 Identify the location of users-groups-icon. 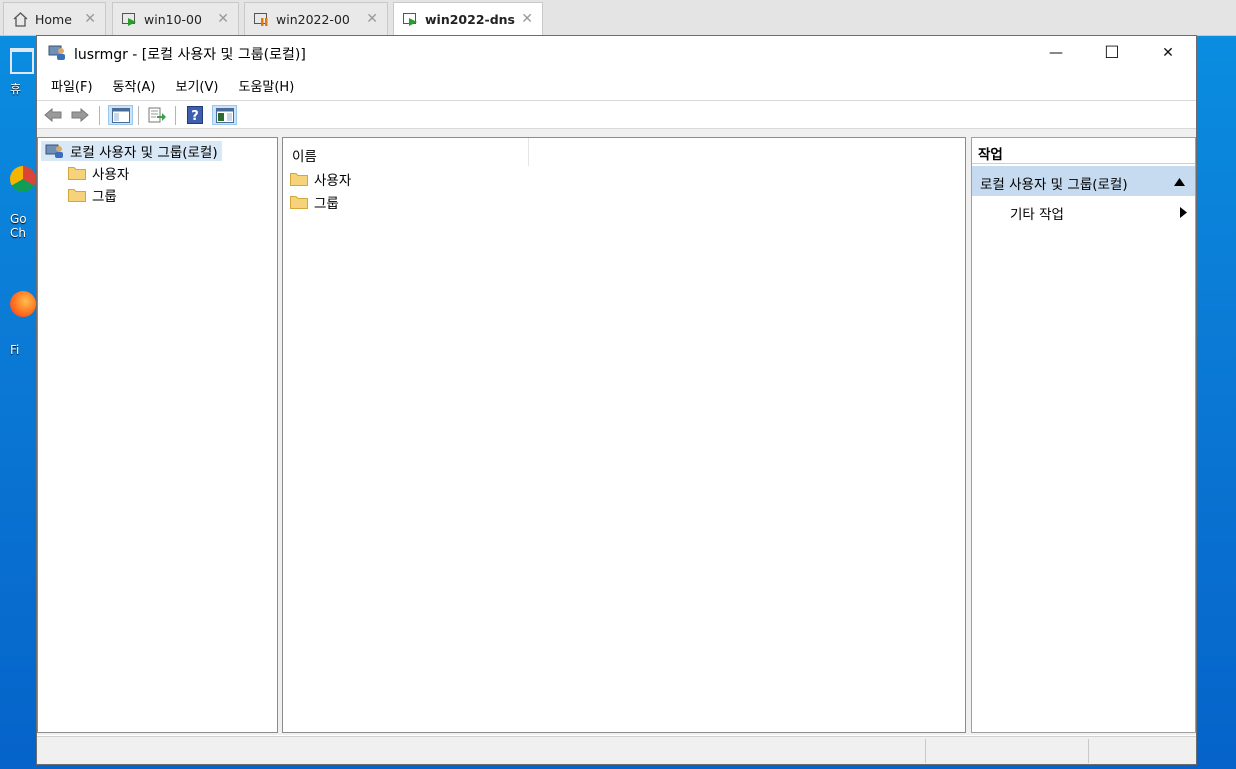
(55, 151).